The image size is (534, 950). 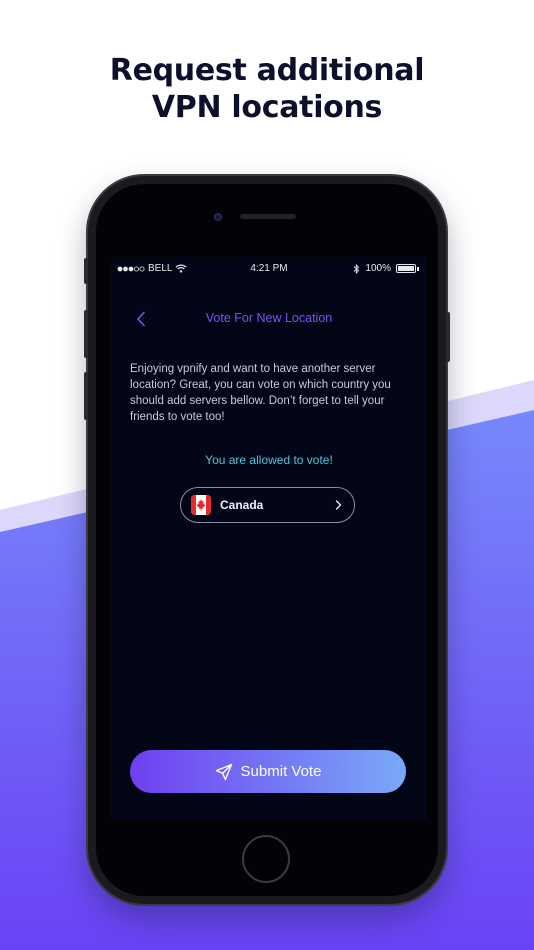 I want to click on earpiece-speaker, so click(x=268, y=216).